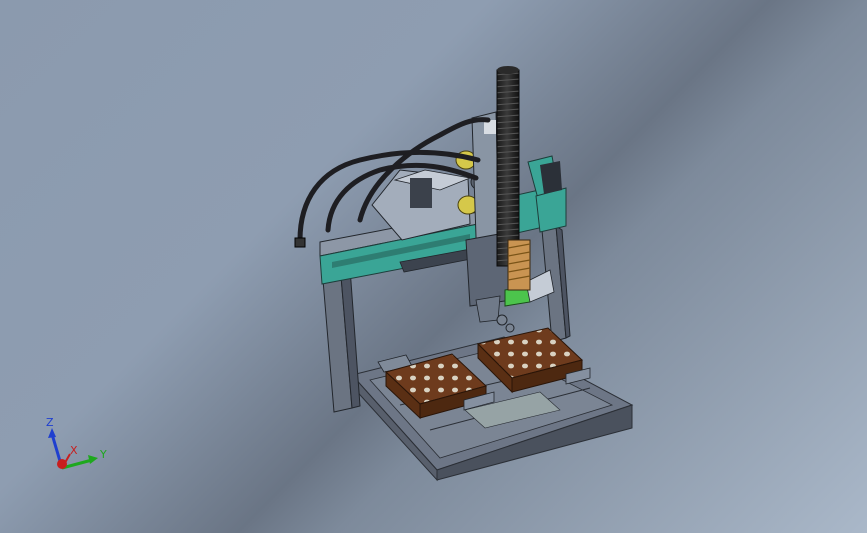 This screenshot has width=867, height=533. Describe the element at coordinates (74, 450) in the screenshot. I see `x-axis-label: X` at that location.